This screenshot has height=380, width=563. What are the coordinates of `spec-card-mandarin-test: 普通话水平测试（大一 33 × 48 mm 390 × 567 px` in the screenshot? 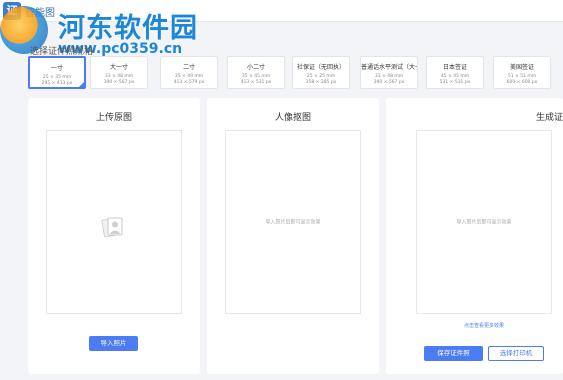 It's located at (389, 72).